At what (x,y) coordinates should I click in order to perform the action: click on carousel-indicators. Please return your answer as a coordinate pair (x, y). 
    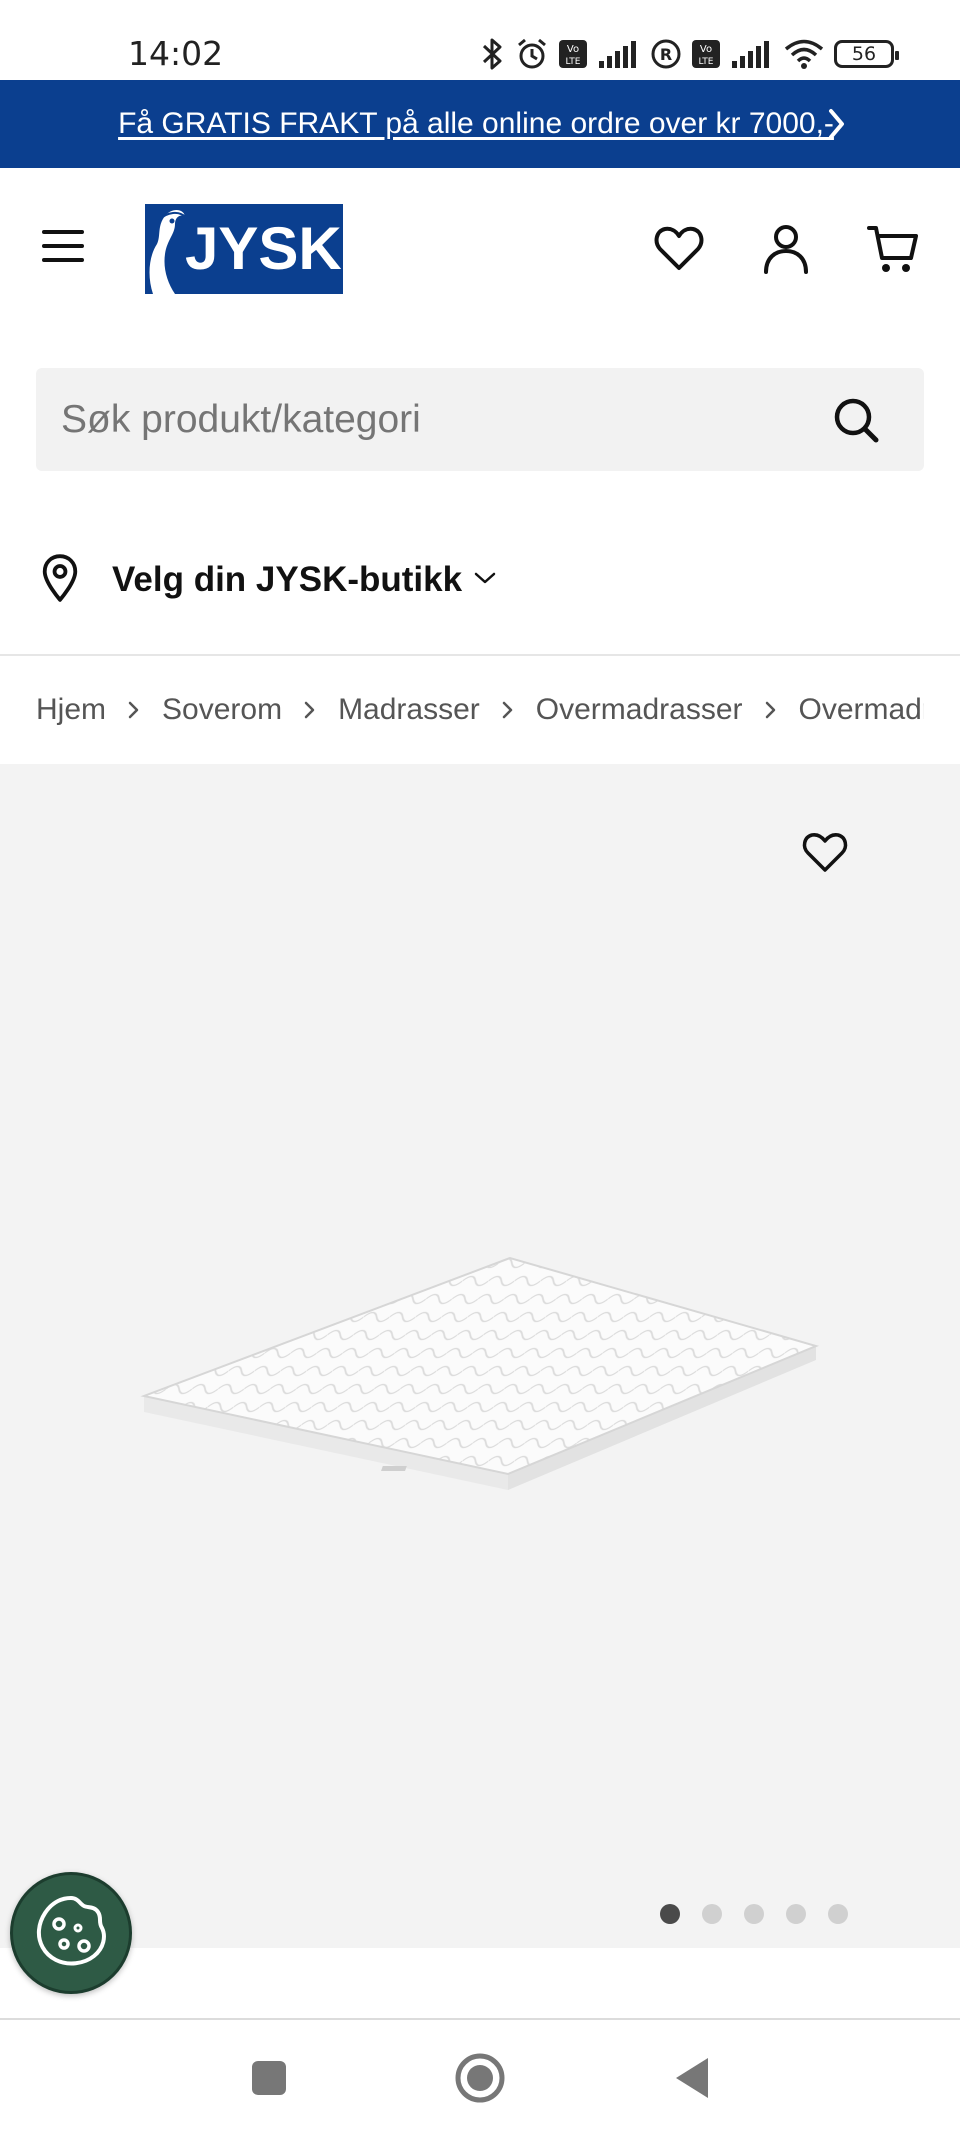
    Looking at the image, I should click on (754, 1914).